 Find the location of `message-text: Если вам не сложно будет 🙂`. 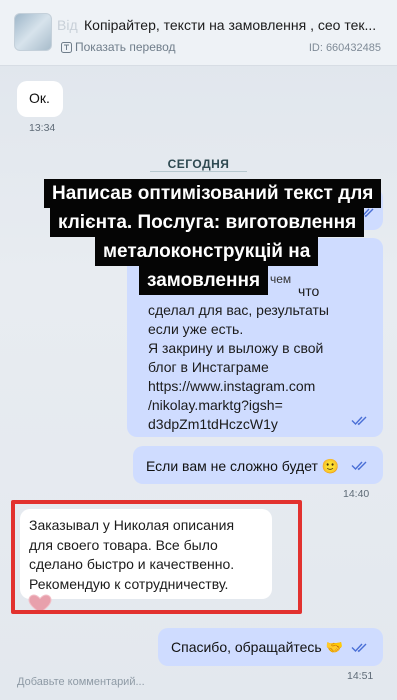

message-text: Если вам не сложно будет 🙂 is located at coordinates (243, 466).